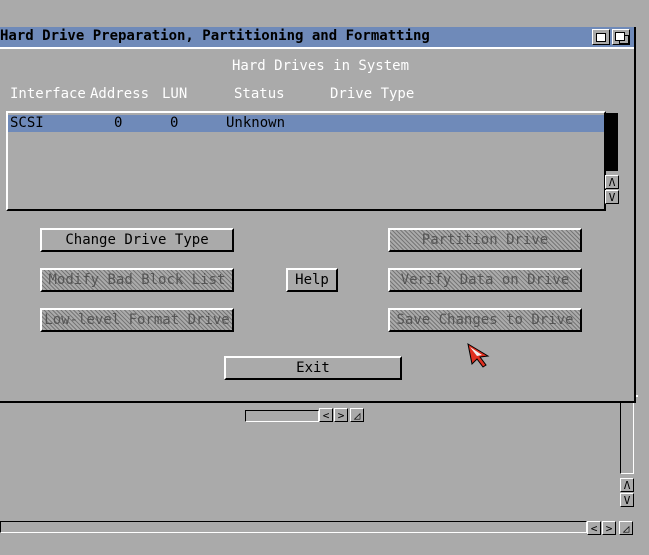 The image size is (649, 555). I want to click on depth-front-icon, so click(620, 36).